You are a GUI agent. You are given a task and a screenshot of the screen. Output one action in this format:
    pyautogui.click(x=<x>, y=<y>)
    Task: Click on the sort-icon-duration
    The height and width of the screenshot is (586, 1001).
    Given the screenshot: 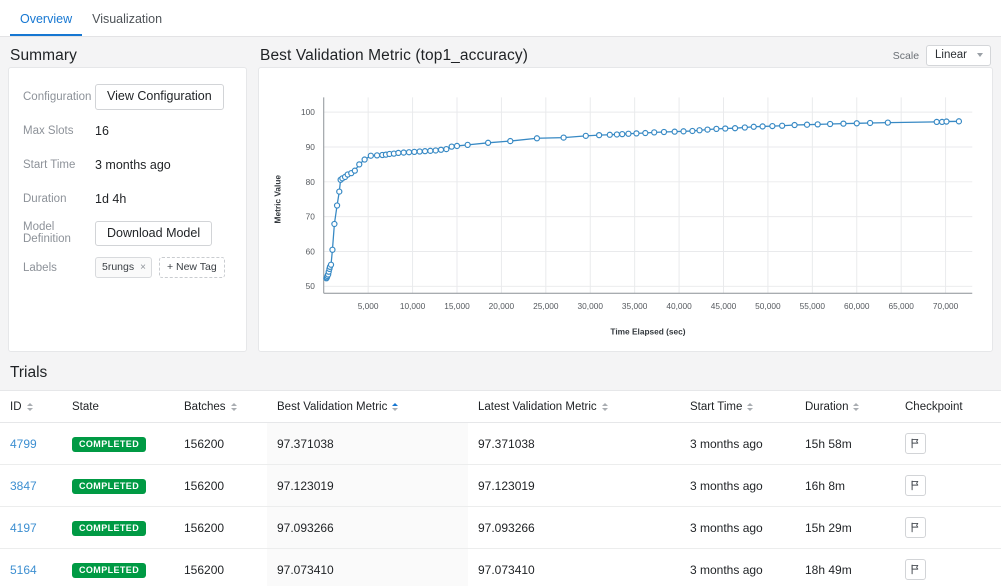 What is the action you would take?
    pyautogui.click(x=856, y=407)
    